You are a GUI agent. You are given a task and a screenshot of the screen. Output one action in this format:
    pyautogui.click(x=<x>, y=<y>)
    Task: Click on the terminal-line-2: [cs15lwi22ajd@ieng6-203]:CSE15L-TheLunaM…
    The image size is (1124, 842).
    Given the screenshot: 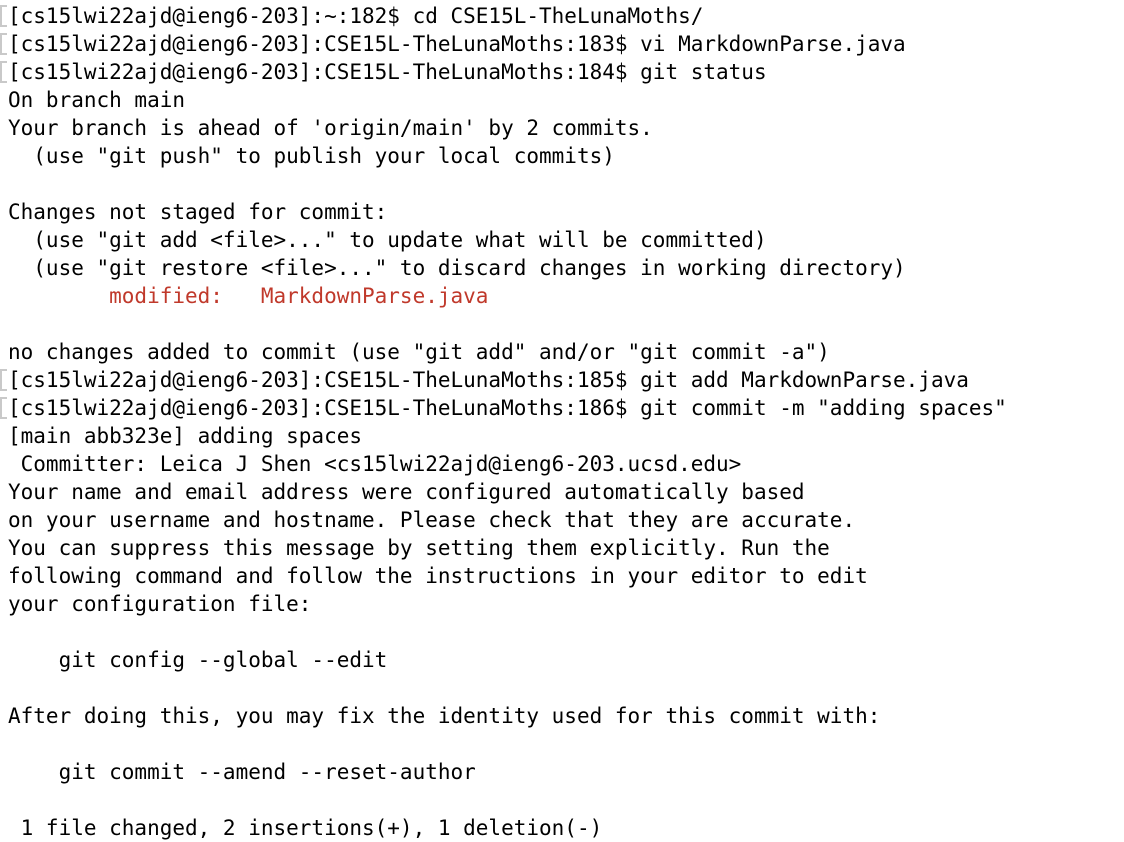 What is the action you would take?
    pyautogui.click(x=562, y=72)
    